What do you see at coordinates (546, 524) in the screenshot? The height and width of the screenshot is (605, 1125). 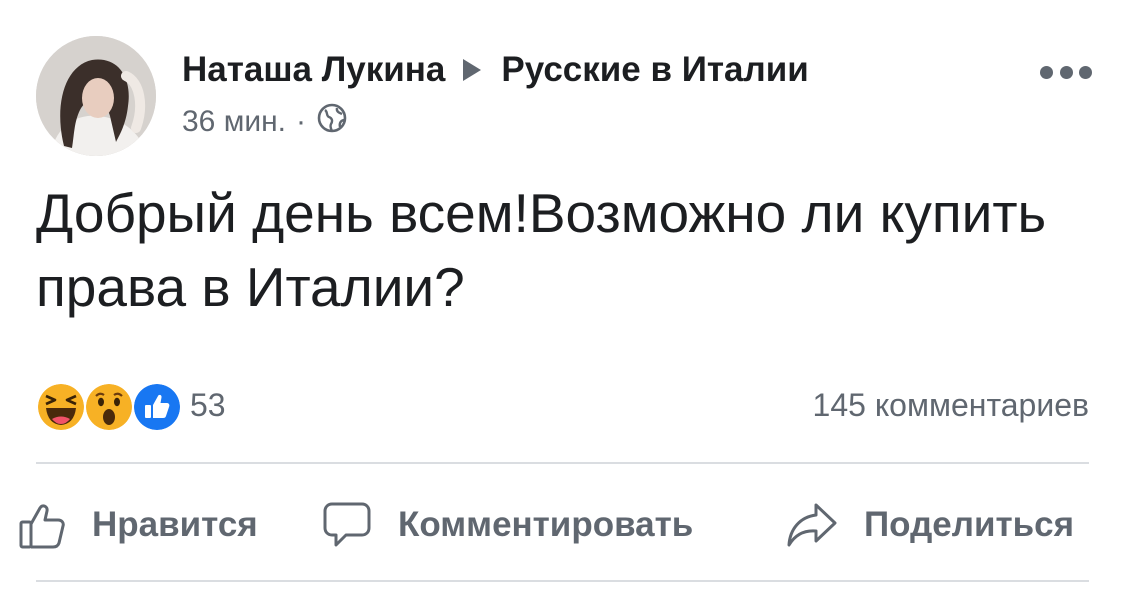 I see `comment-label: Комментировать` at bounding box center [546, 524].